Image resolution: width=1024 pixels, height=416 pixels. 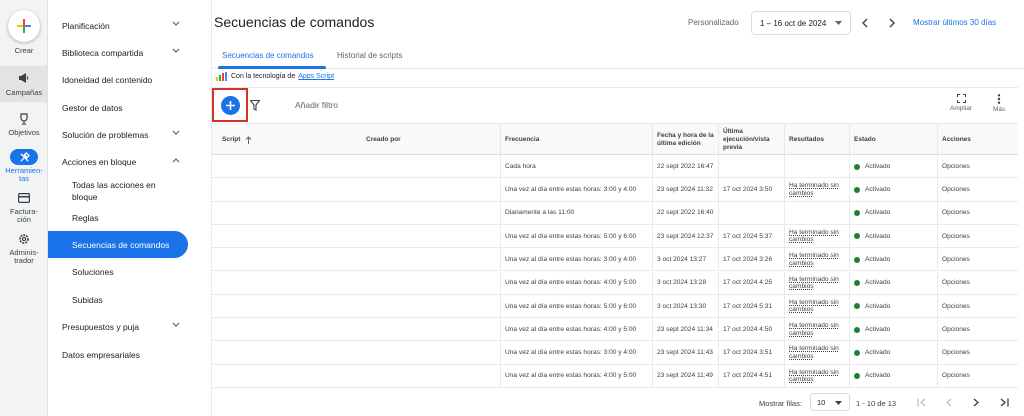 What do you see at coordinates (130, 271) in the screenshot?
I see `sidebar-item-soluciones: Soluciones` at bounding box center [130, 271].